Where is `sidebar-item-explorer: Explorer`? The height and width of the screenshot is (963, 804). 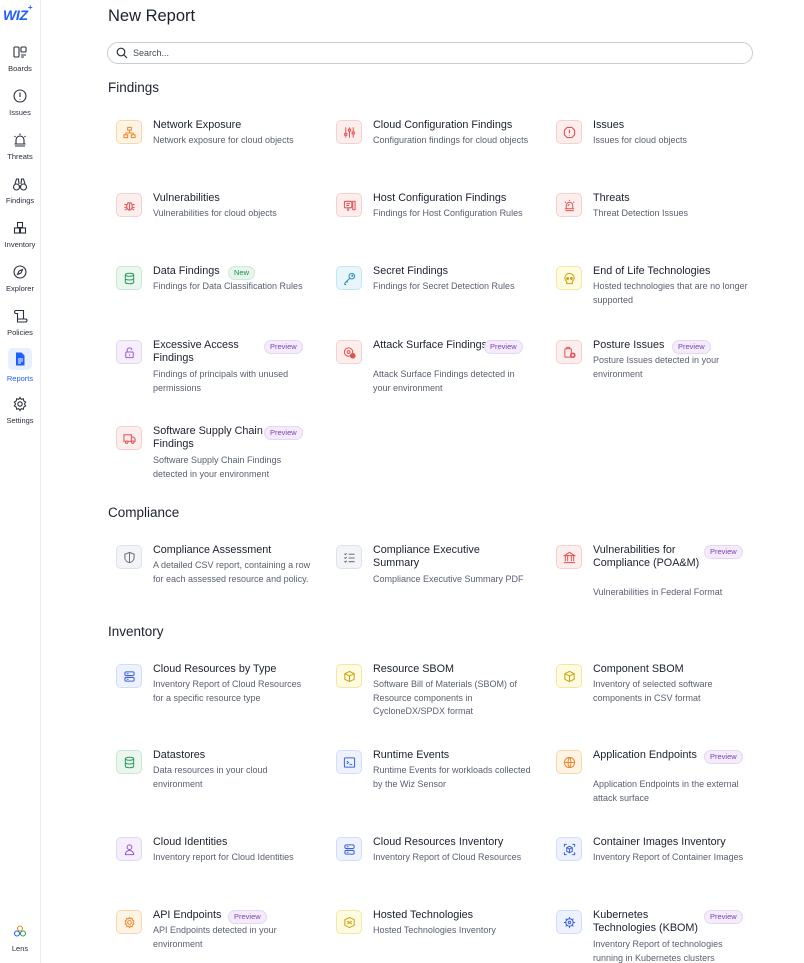
sidebar-item-explorer: Explorer is located at coordinates (20, 284).